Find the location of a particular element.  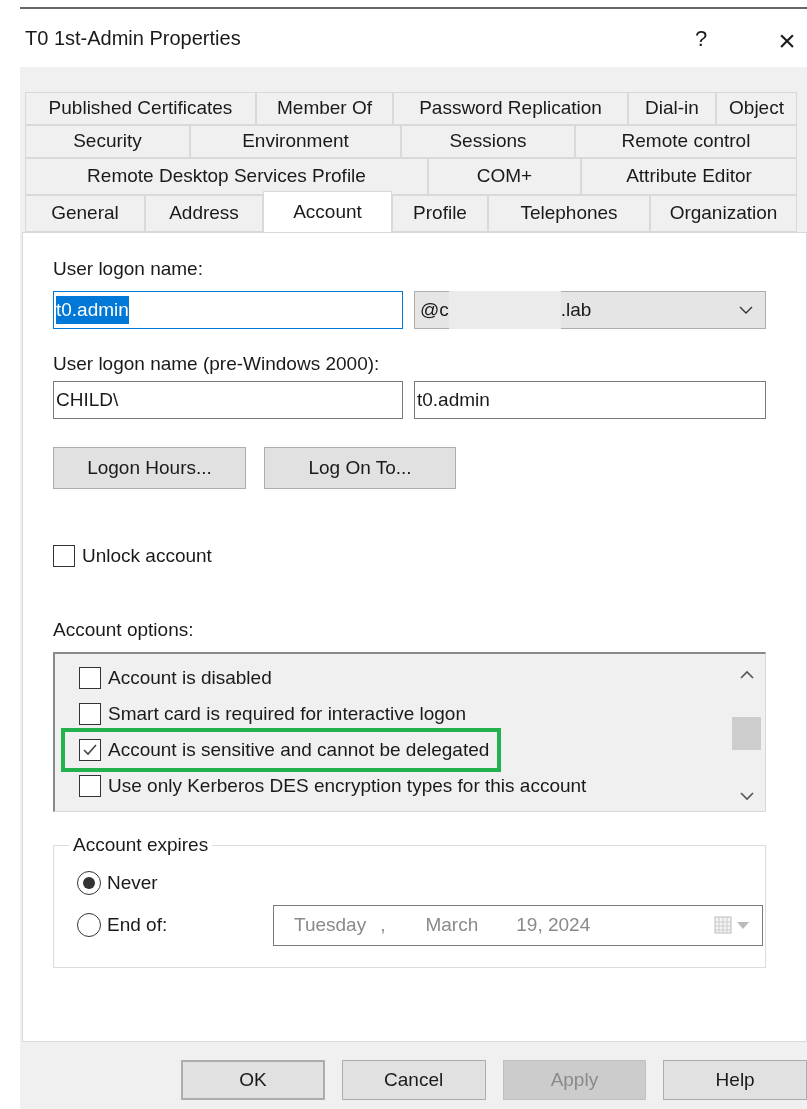

tab: Profile is located at coordinates (440, 213).